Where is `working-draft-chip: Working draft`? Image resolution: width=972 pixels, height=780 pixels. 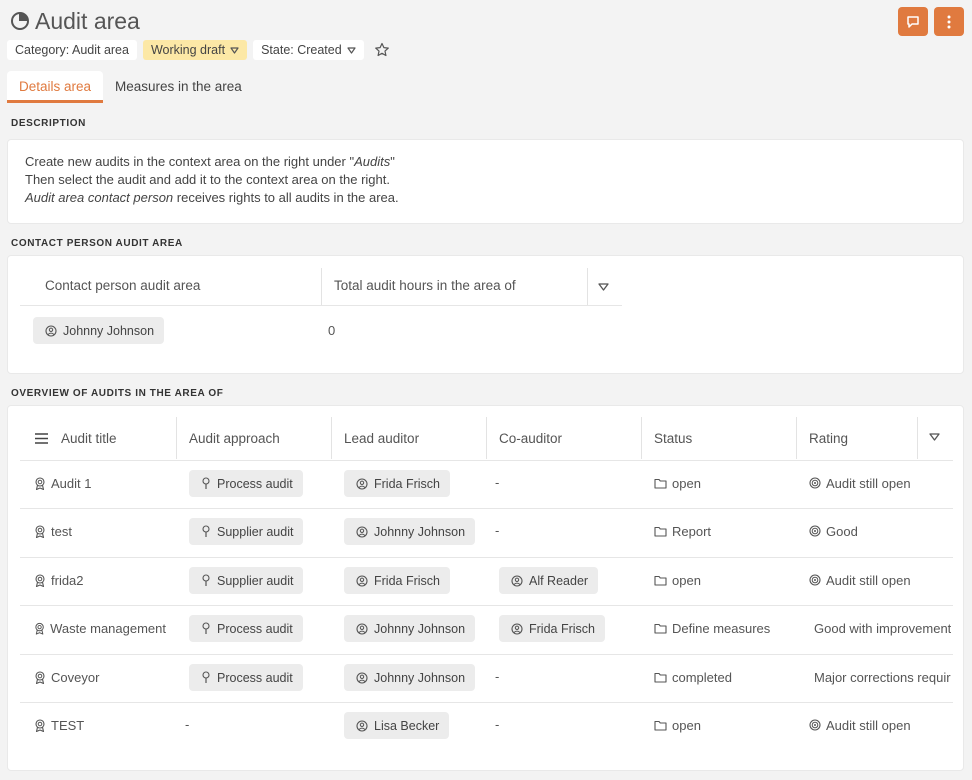
working-draft-chip: Working draft is located at coordinates (195, 50).